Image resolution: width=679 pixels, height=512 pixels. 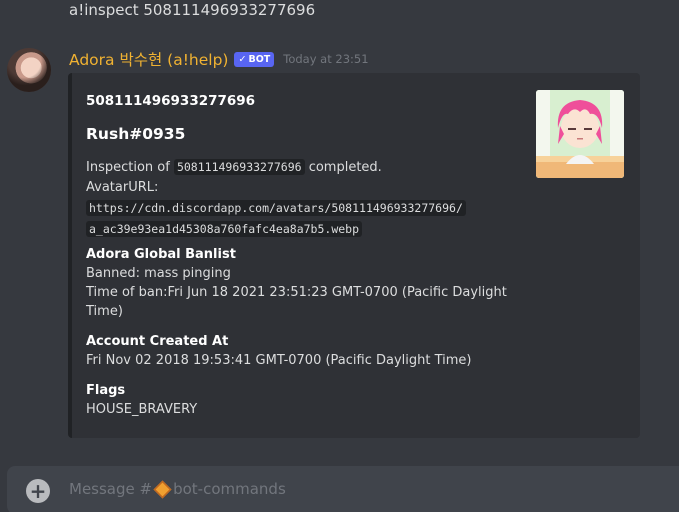 I want to click on message-composer: + Message # bot-commands, so click(x=343, y=489).